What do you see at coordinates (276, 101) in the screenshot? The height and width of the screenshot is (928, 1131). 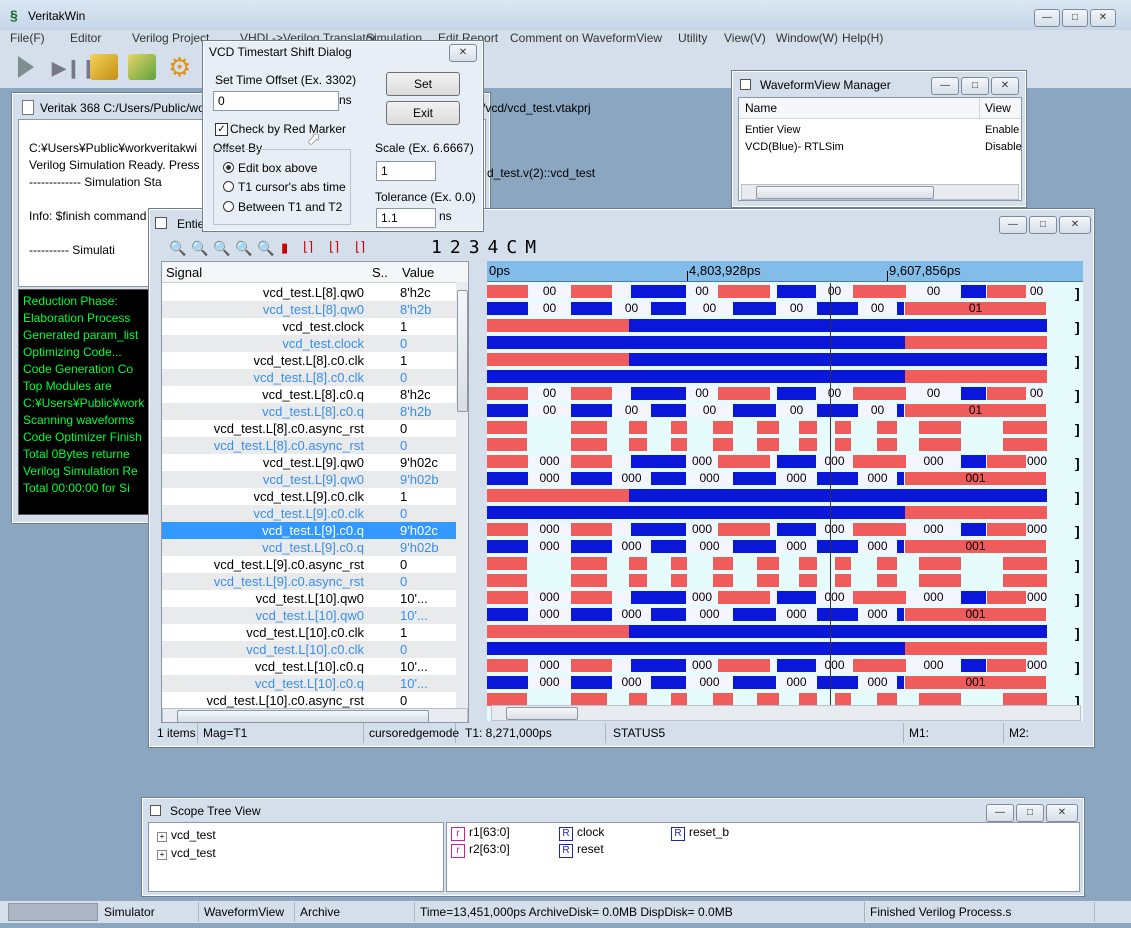 I see `offset-input: 0` at bounding box center [276, 101].